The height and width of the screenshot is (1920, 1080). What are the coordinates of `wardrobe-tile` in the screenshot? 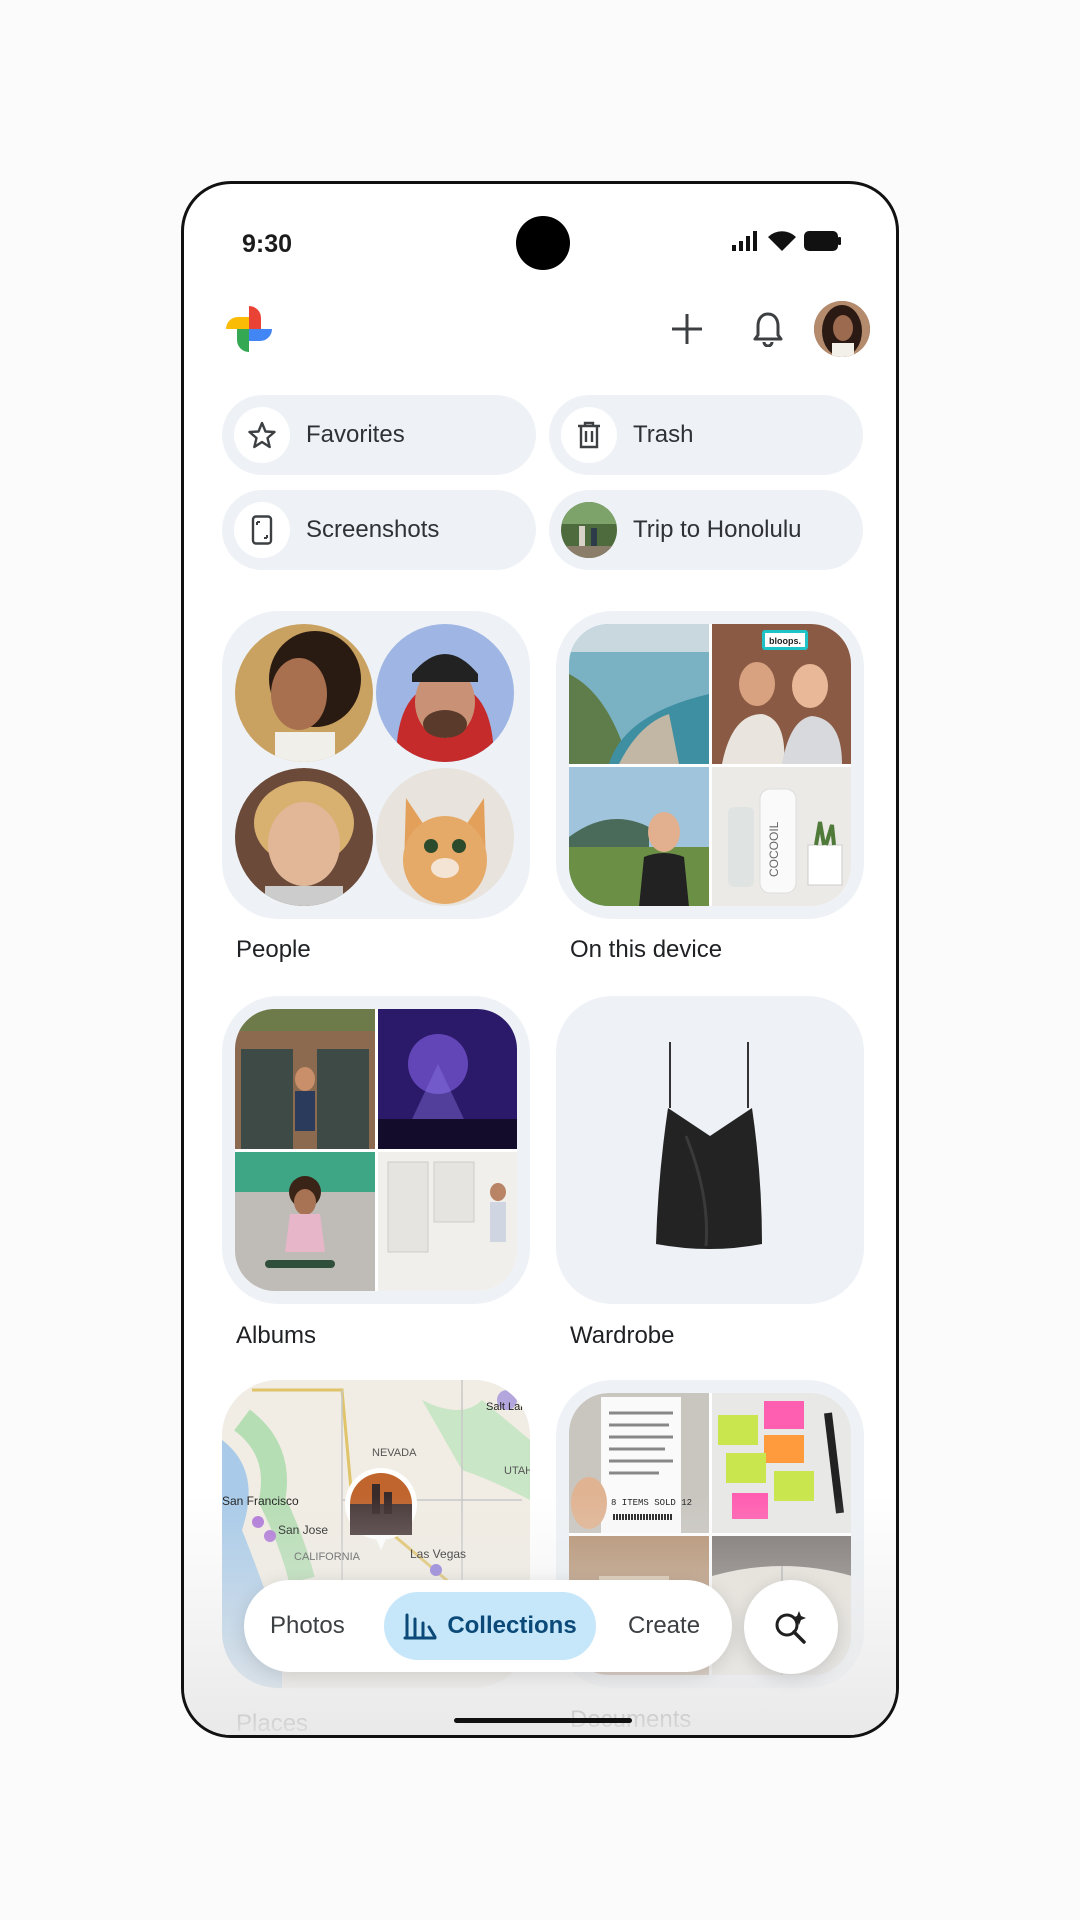 It's located at (710, 1150).